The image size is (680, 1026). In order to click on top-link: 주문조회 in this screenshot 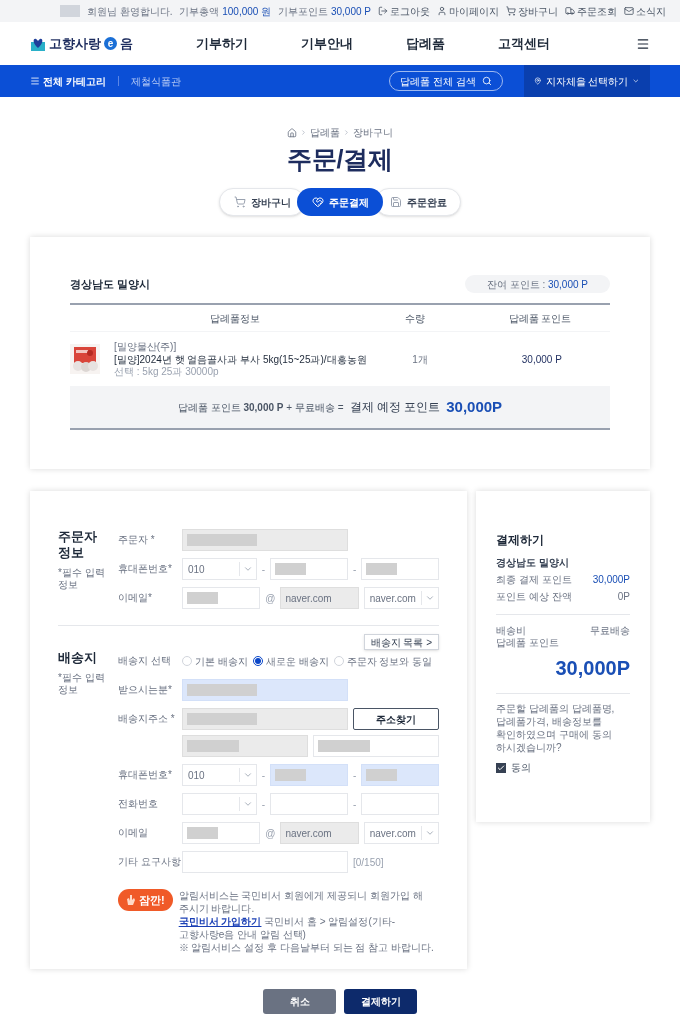, I will do `click(591, 11)`.